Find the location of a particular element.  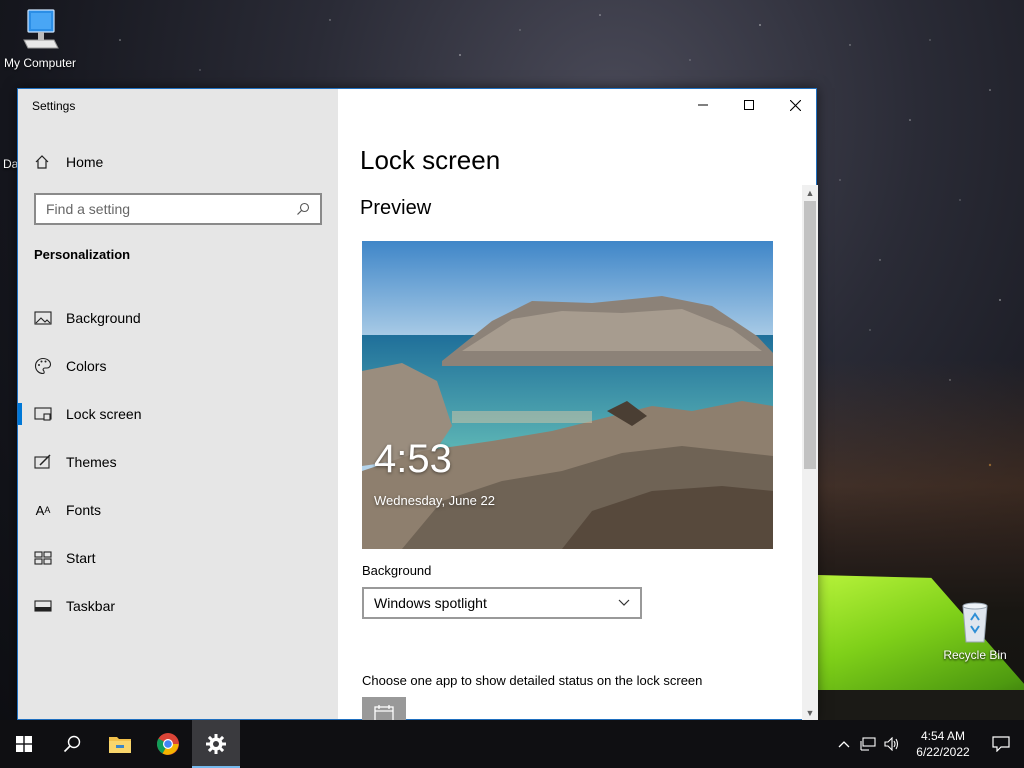

volume-icon is located at coordinates (891, 744).